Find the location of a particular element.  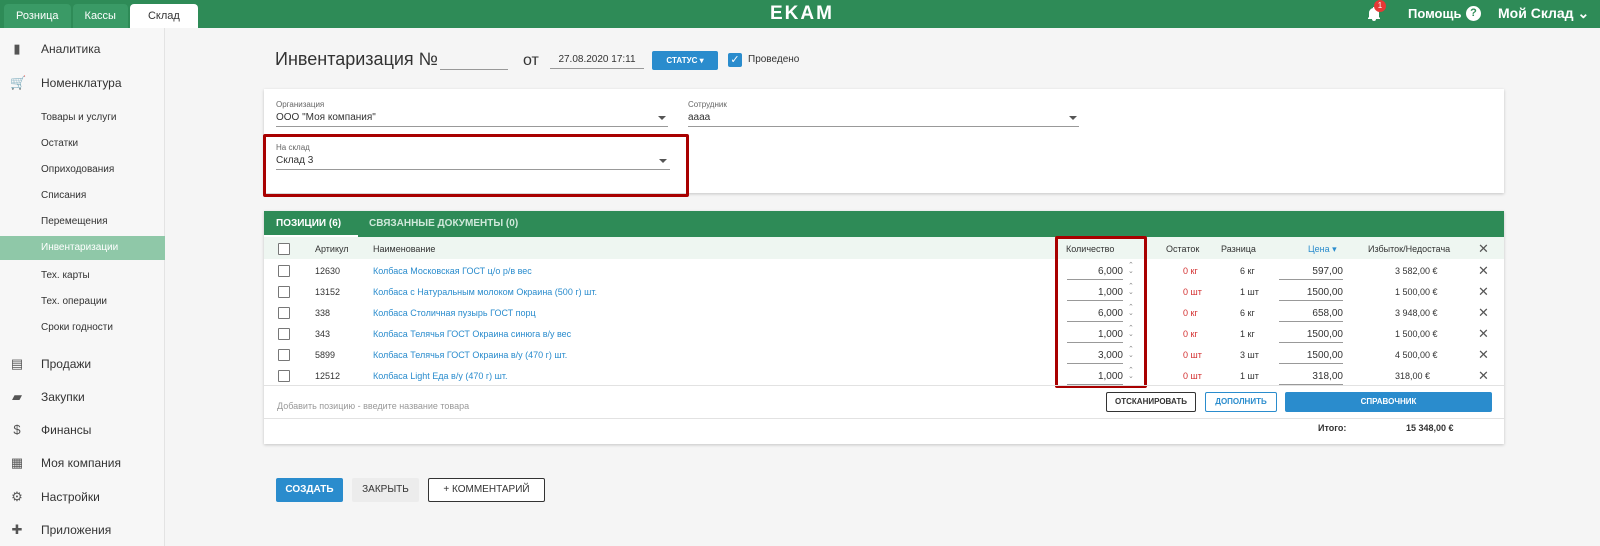

tab-positions: ПОЗИЦИИ (6) is located at coordinates (308, 224).